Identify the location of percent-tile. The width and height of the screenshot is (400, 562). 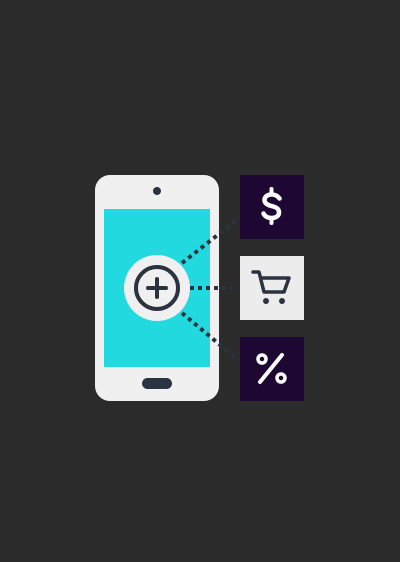
(272, 369).